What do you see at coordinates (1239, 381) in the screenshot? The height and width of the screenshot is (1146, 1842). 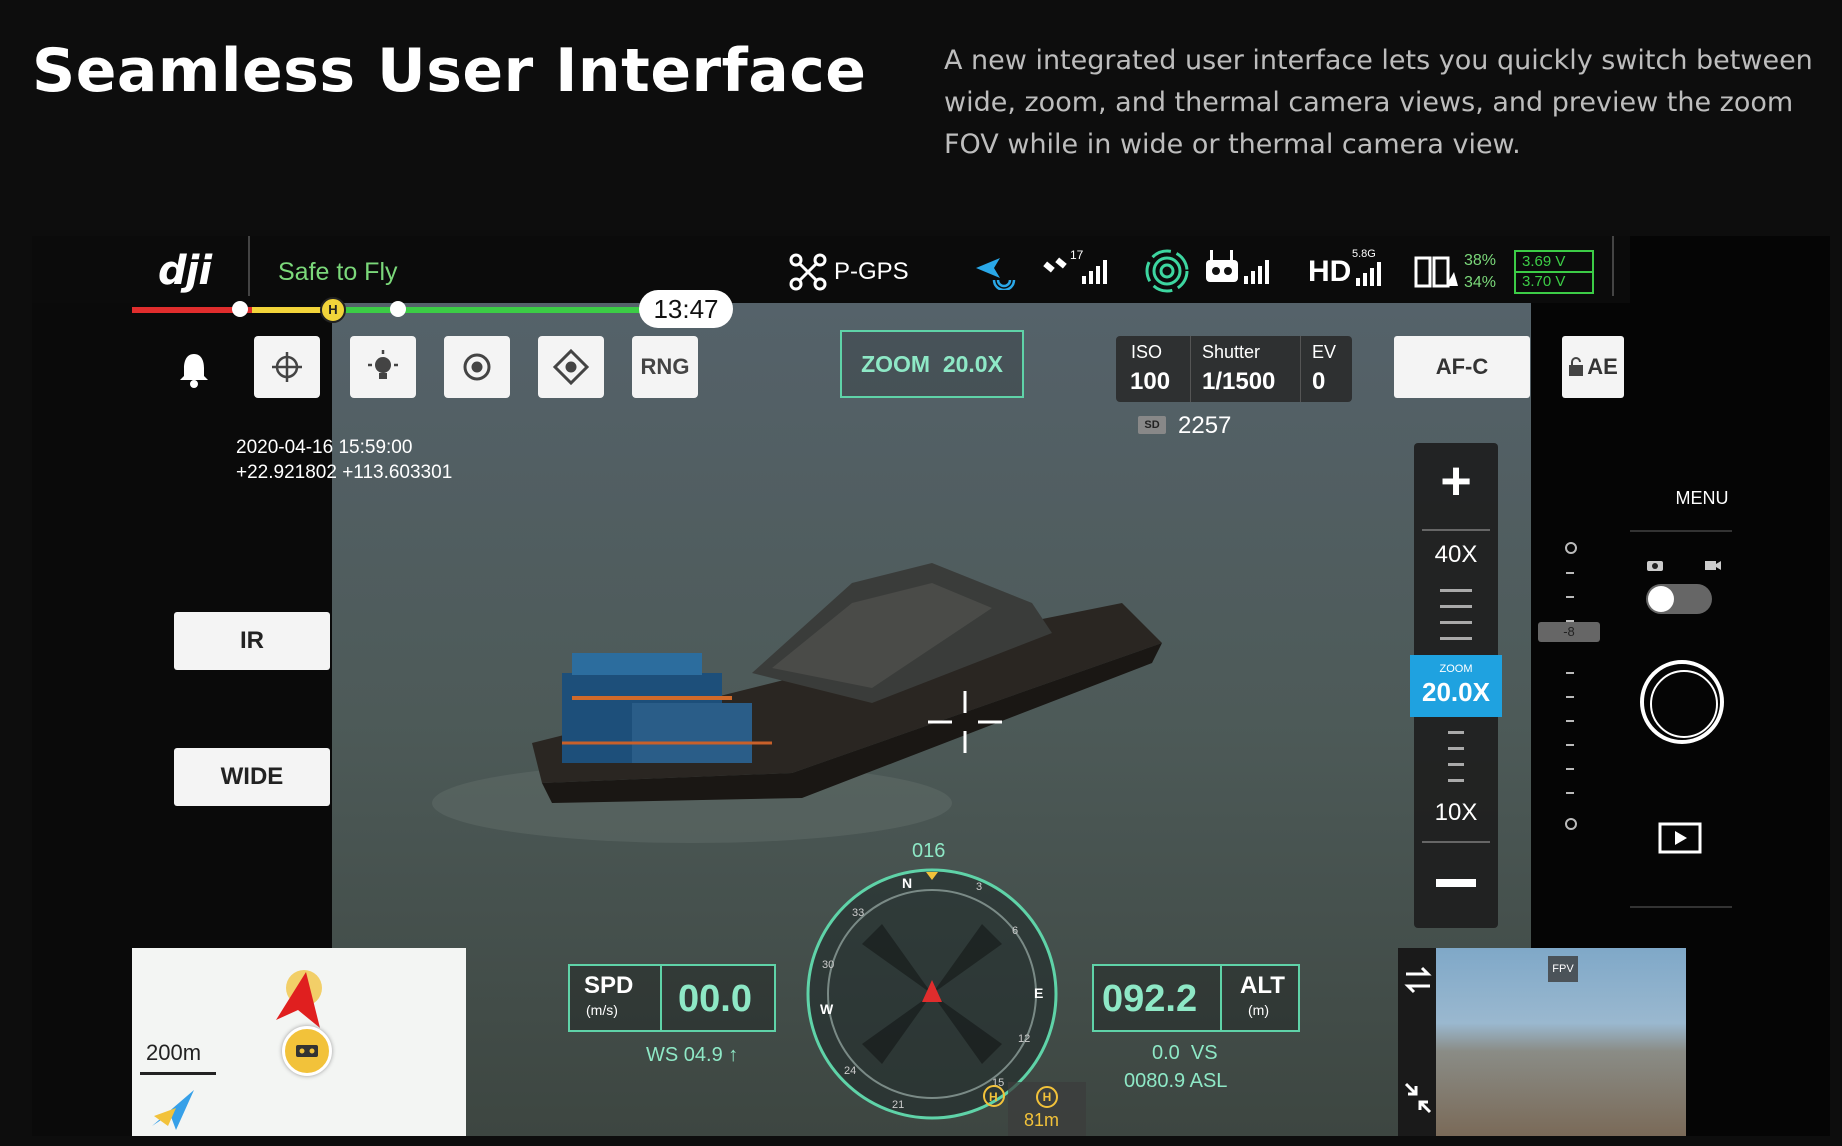 I see `shutter-value: 1/1500` at bounding box center [1239, 381].